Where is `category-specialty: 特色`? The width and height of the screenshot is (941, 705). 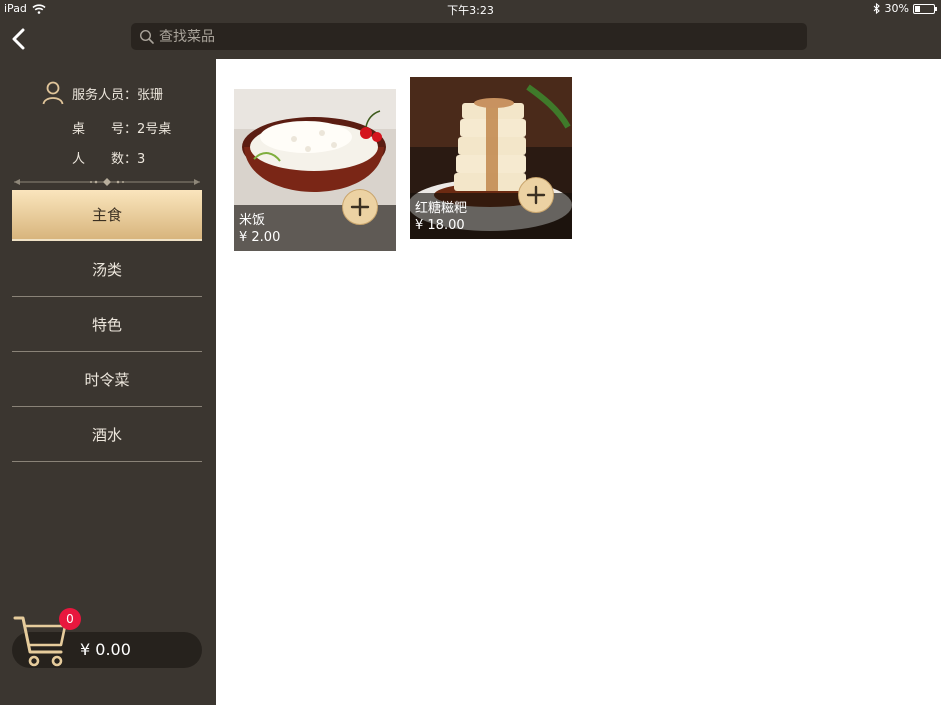 category-specialty: 特色 is located at coordinates (107, 325).